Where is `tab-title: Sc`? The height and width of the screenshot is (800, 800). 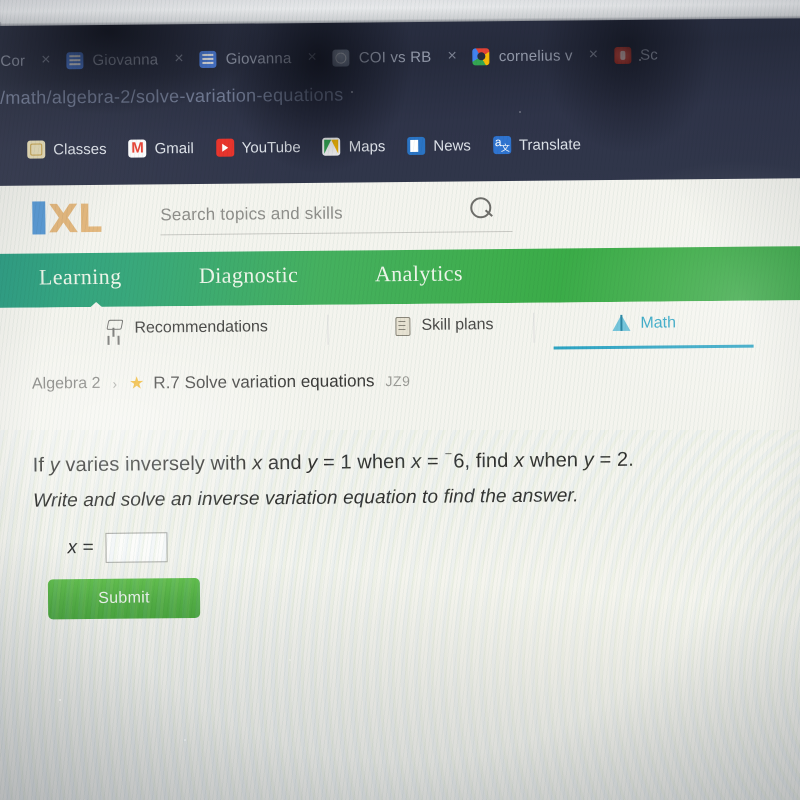
tab-title: Sc is located at coordinates (649, 55).